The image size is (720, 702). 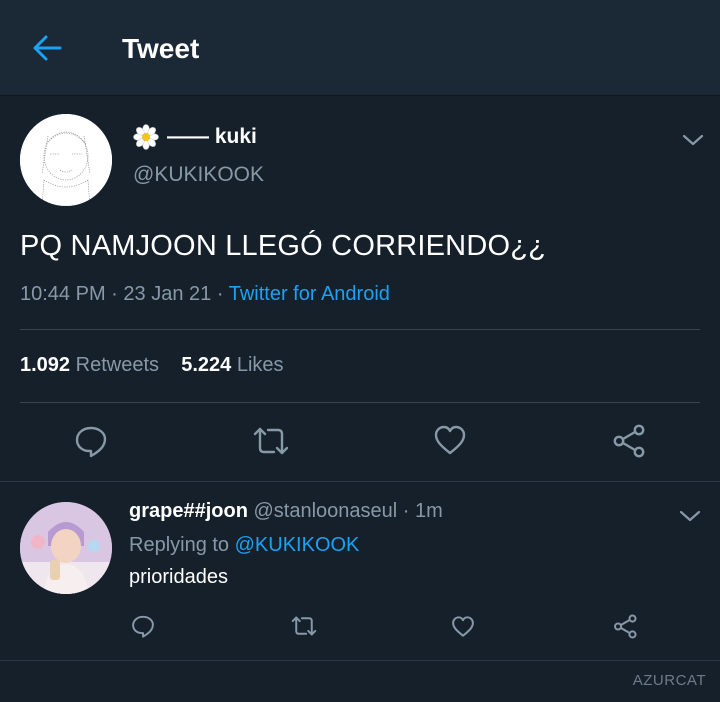 I want to click on watermark: AZURCAT, so click(x=669, y=680).